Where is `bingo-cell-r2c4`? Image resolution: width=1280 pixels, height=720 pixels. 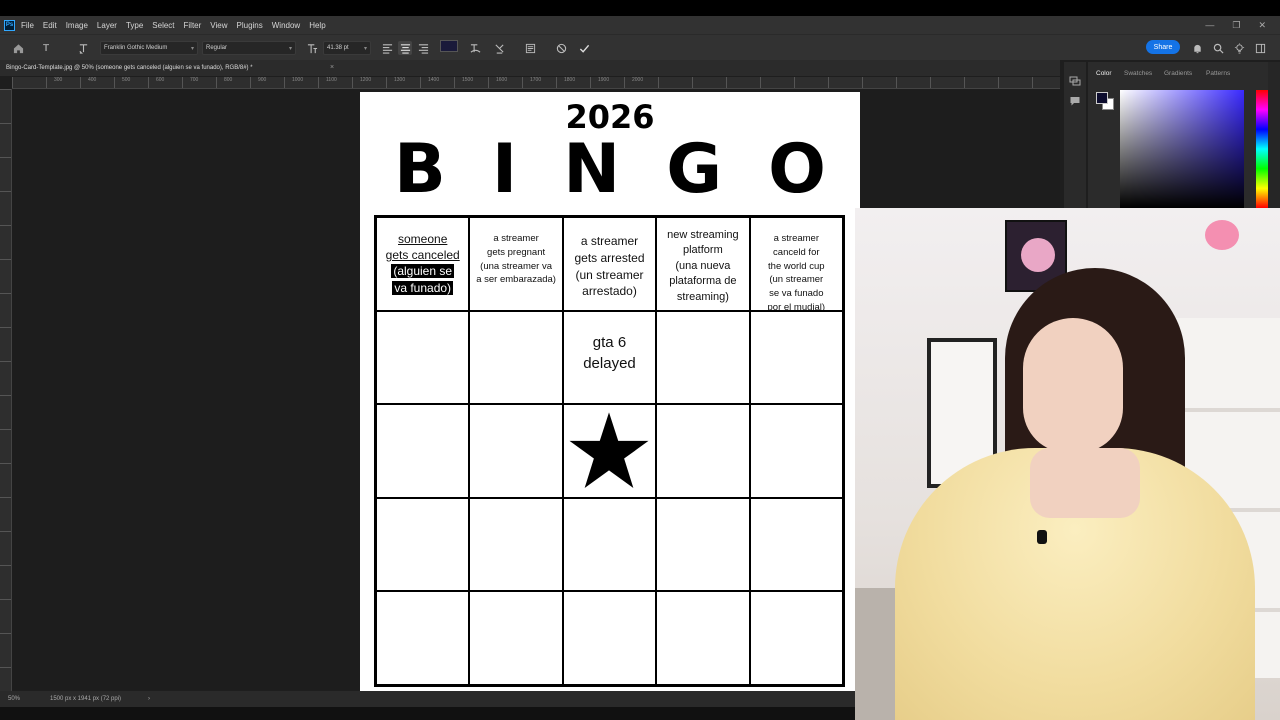 bingo-cell-r2c4 is located at coordinates (703, 357).